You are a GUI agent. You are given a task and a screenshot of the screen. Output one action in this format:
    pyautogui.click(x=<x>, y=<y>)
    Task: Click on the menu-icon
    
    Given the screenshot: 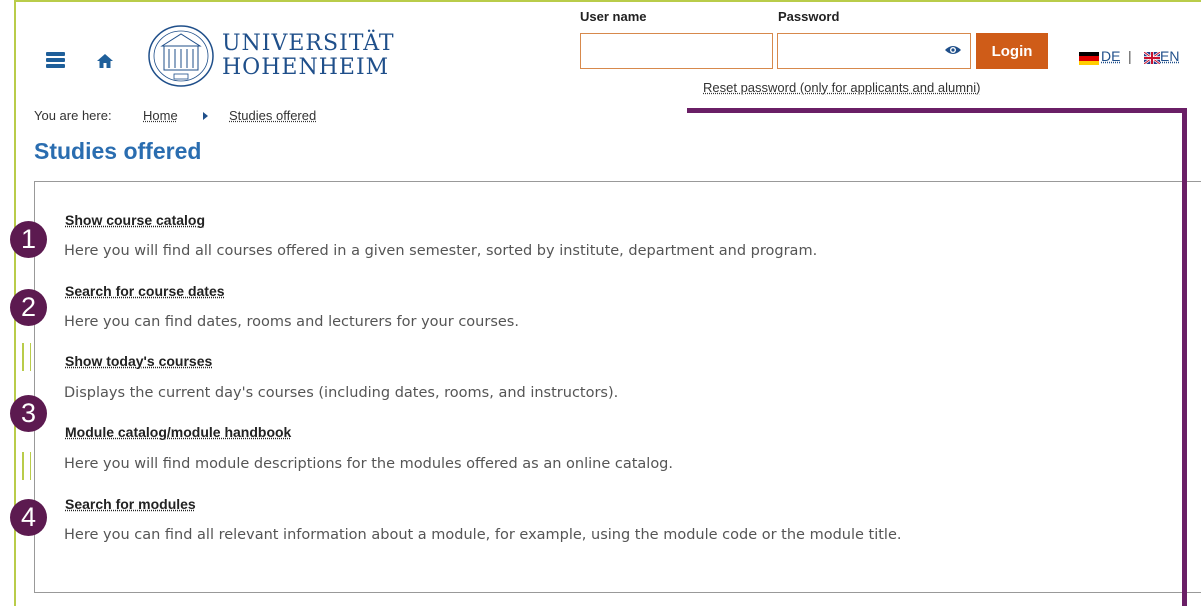 What is the action you would take?
    pyautogui.click(x=55, y=60)
    